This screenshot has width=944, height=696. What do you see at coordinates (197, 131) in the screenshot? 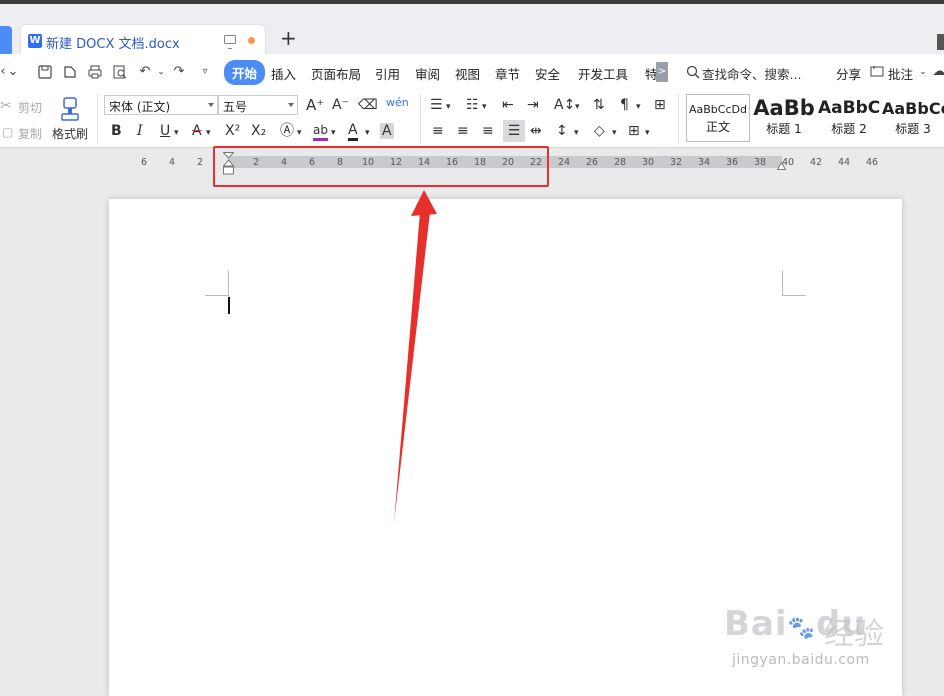
I see `strikethrough-icon: A` at bounding box center [197, 131].